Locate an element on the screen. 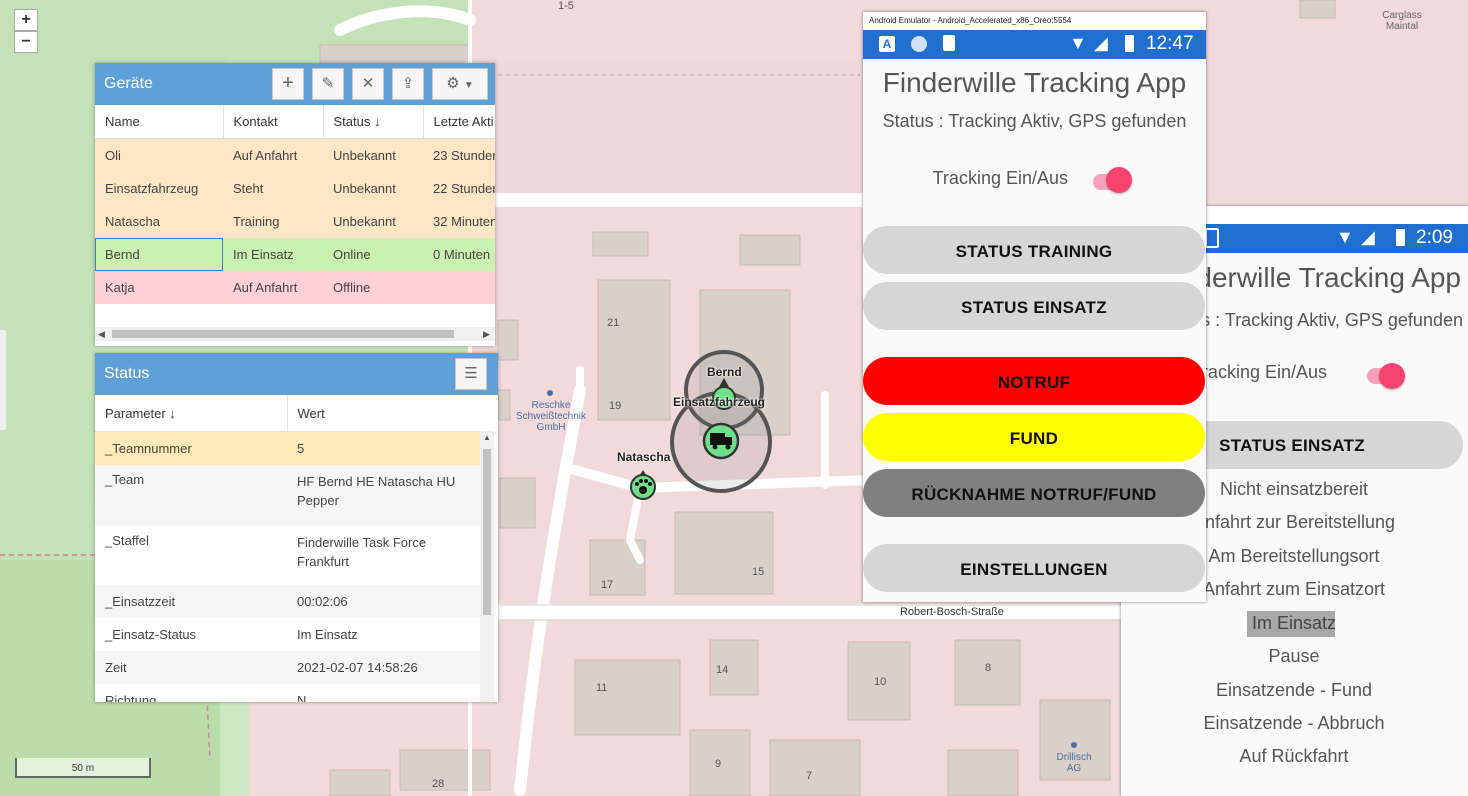 The image size is (1468, 796). cell-status: Online is located at coordinates (352, 254).